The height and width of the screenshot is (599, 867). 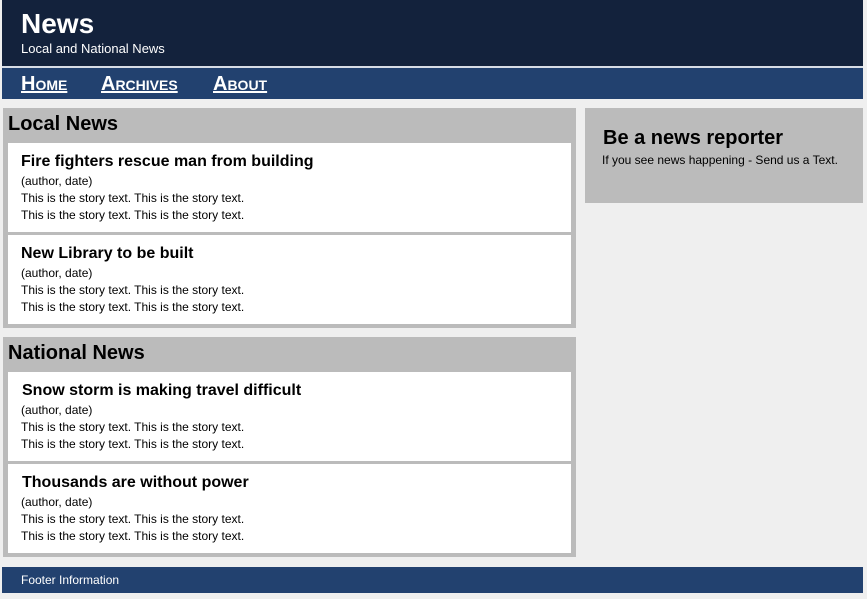 I want to click on section-title: Local News, so click(x=63, y=124).